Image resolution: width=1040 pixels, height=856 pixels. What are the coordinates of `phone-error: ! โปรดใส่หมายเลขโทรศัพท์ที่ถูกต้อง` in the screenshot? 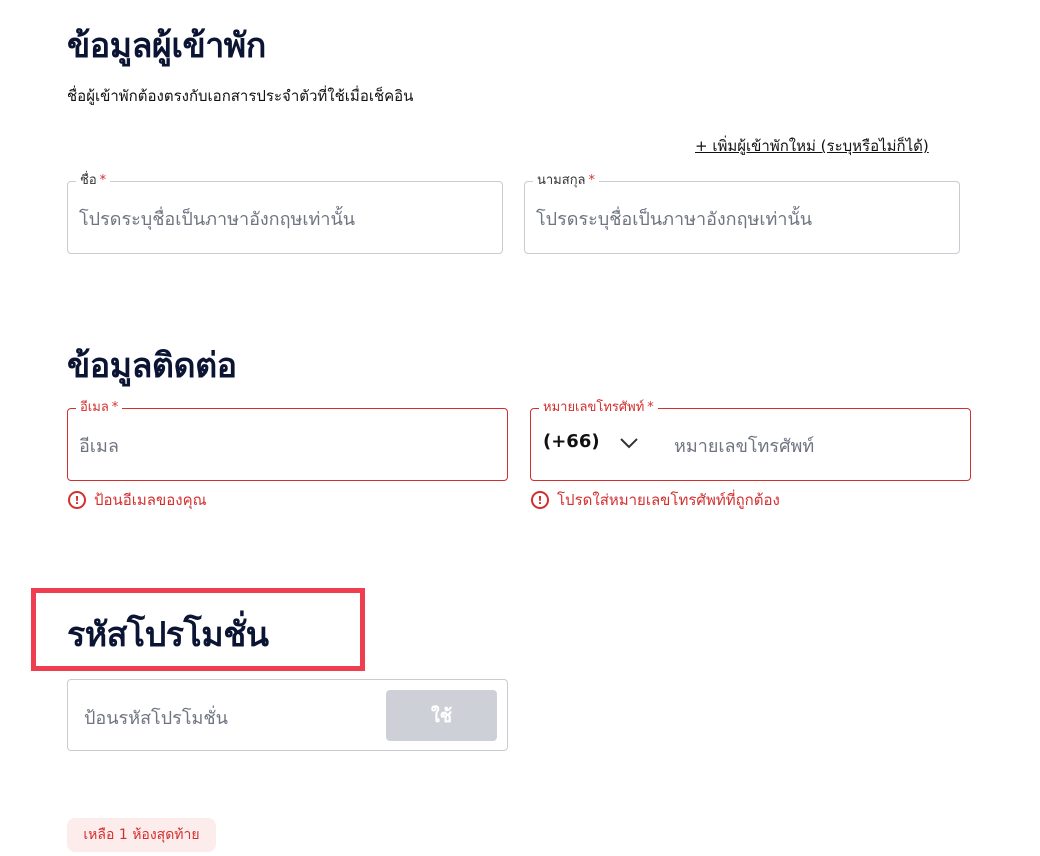 It's located at (655, 500).